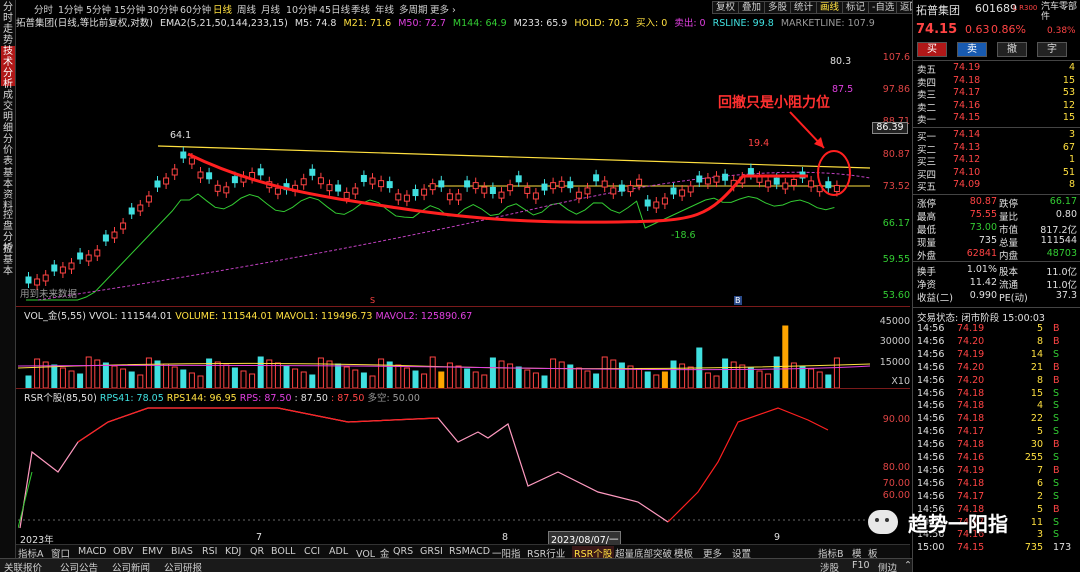 The height and width of the screenshot is (572, 1080). Describe the element at coordinates (129, 9) in the screenshot. I see `period-15min: 15分钟` at that location.